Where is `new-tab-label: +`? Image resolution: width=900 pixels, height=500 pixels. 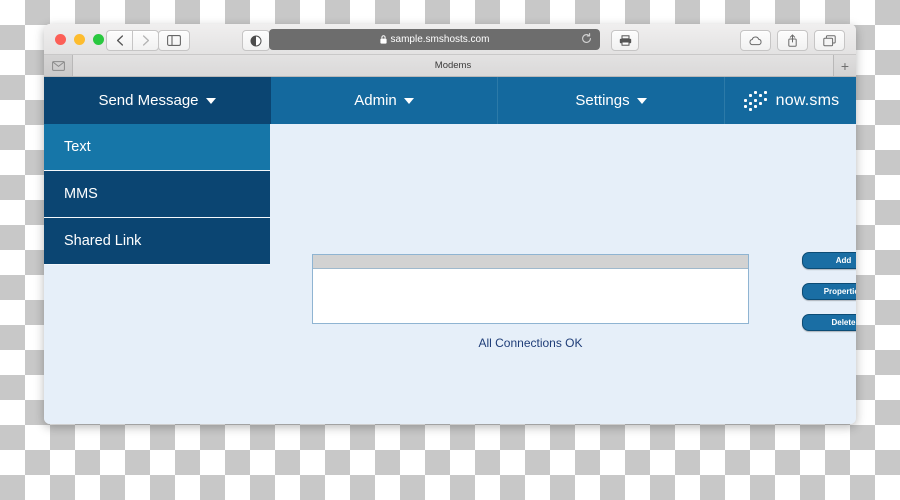
new-tab-label: + is located at coordinates (845, 65).